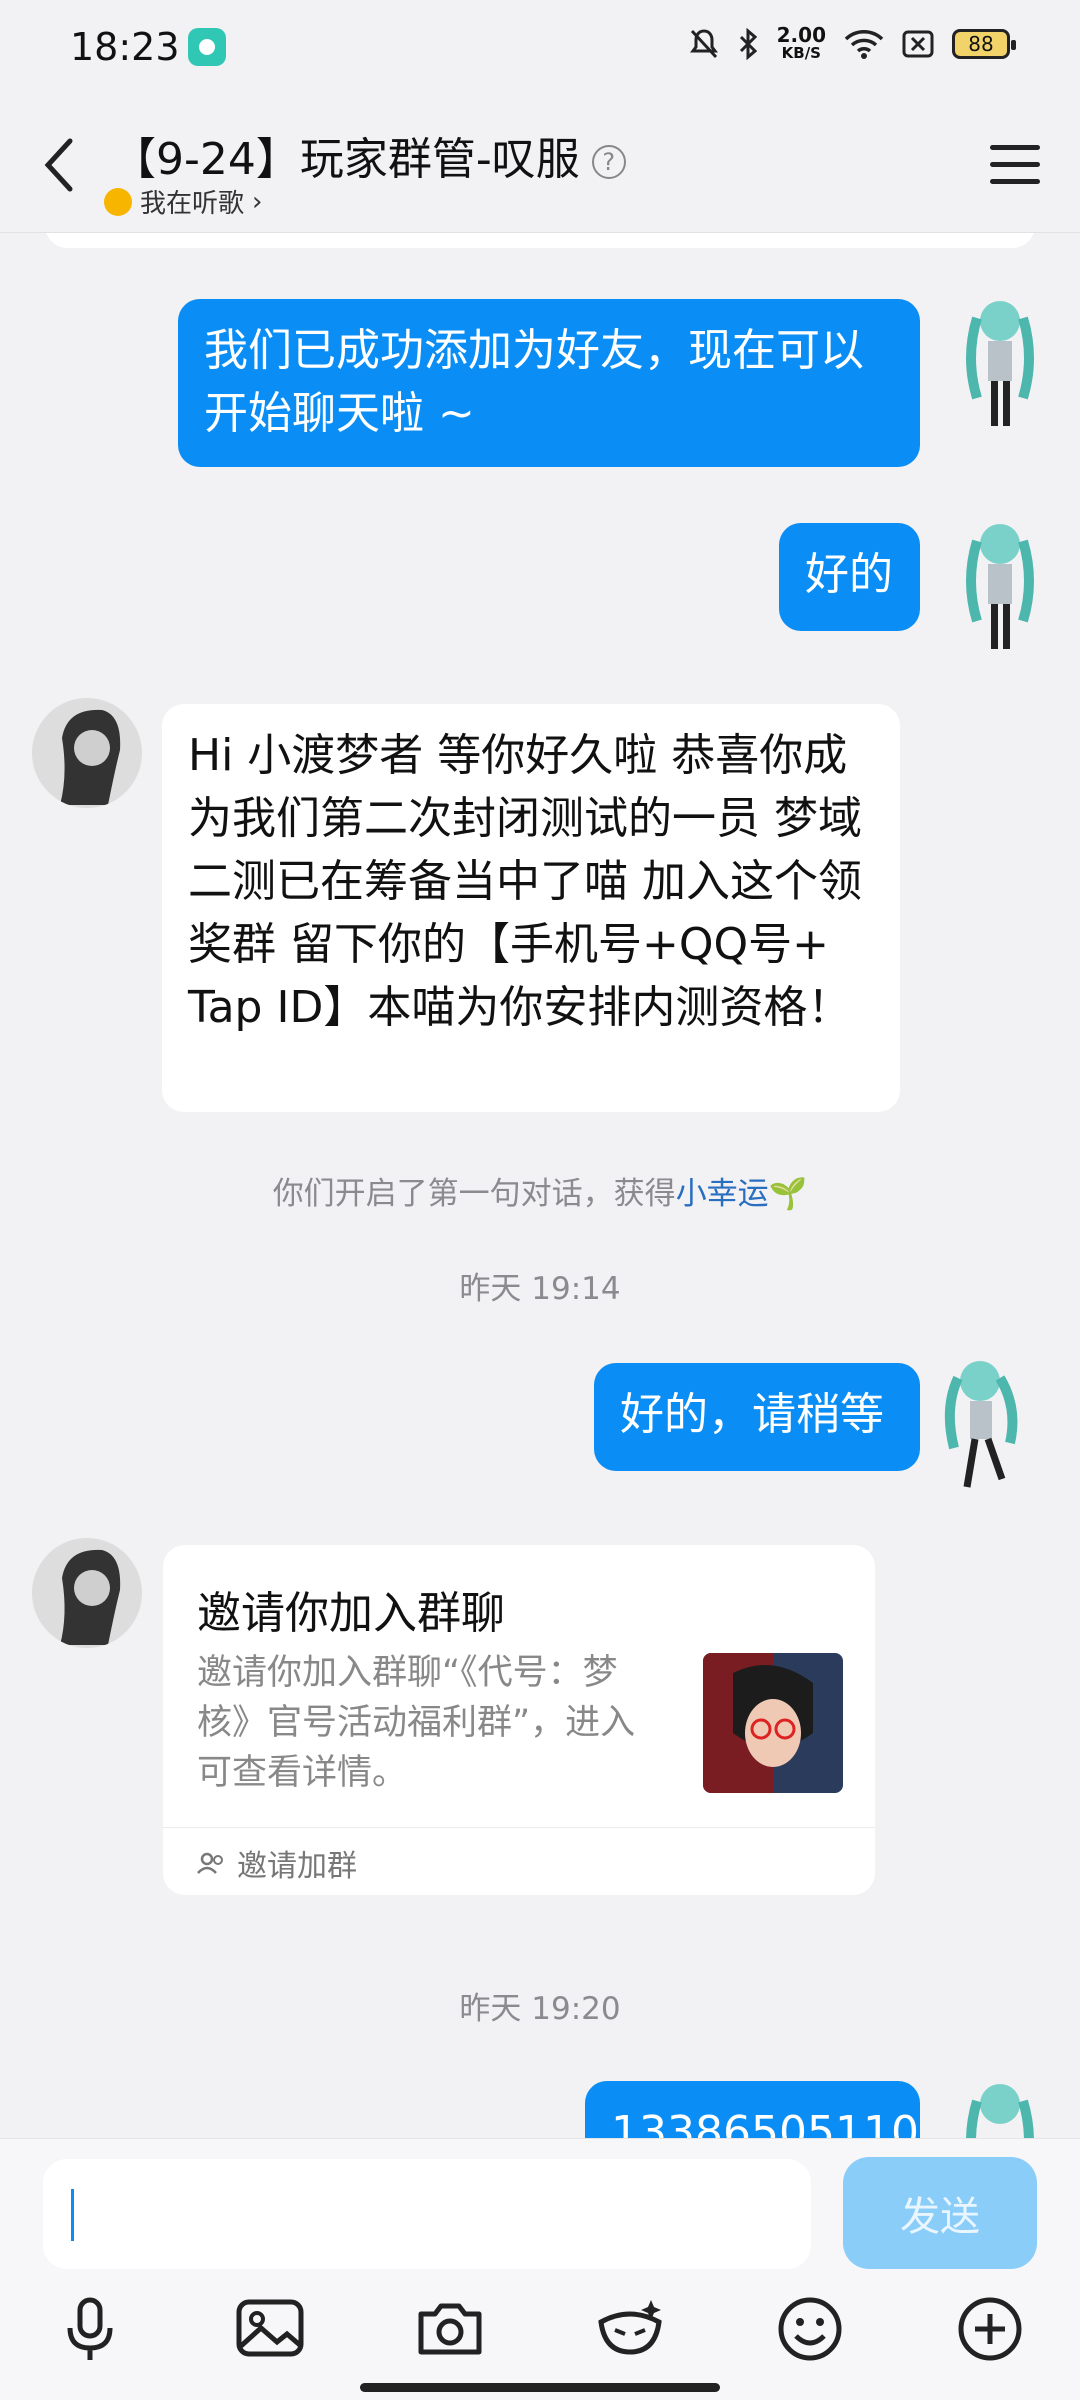 This screenshot has width=1080, height=2400. I want to click on emoji-icon, so click(810, 2329).